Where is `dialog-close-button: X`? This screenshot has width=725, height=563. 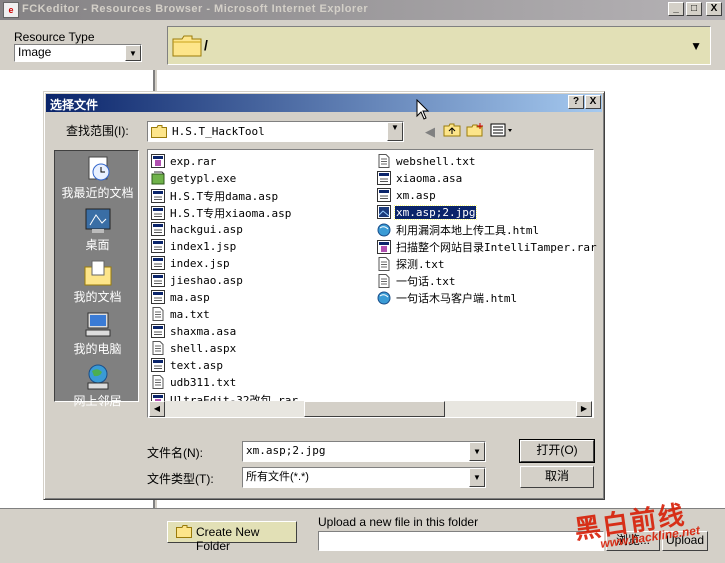 dialog-close-button: X is located at coordinates (593, 102).